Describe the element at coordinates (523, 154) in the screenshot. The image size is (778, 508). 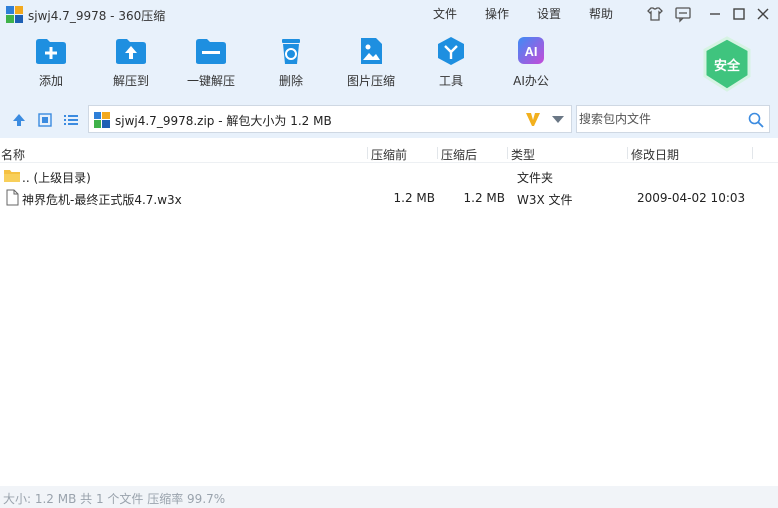
I see `column-header-type: 类型` at that location.